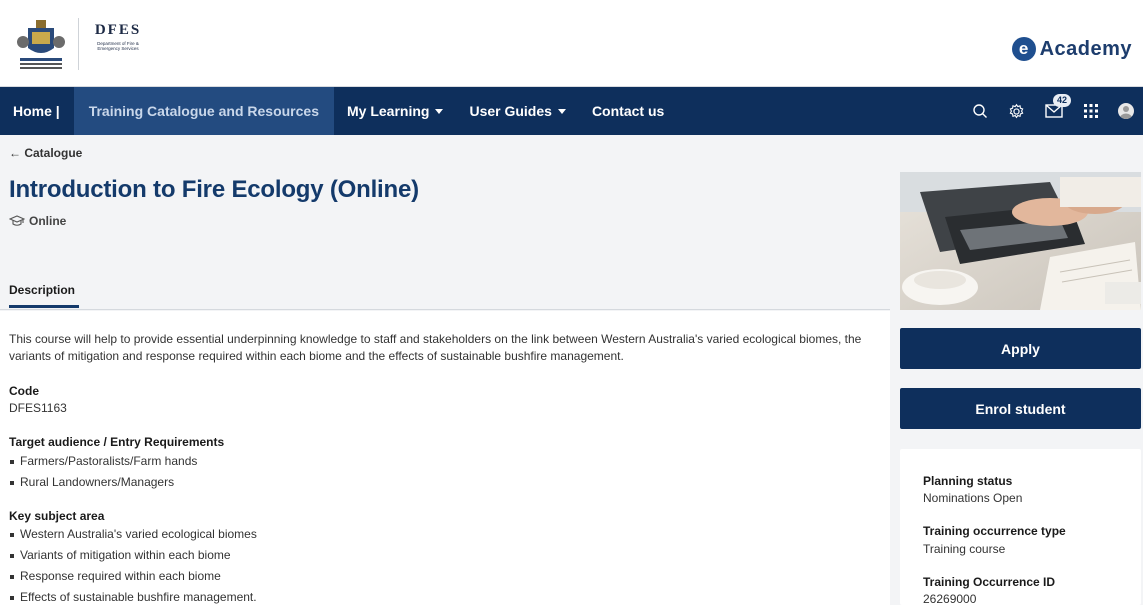 The image size is (1143, 605). What do you see at coordinates (1016, 111) in the screenshot?
I see `gear-icon` at bounding box center [1016, 111].